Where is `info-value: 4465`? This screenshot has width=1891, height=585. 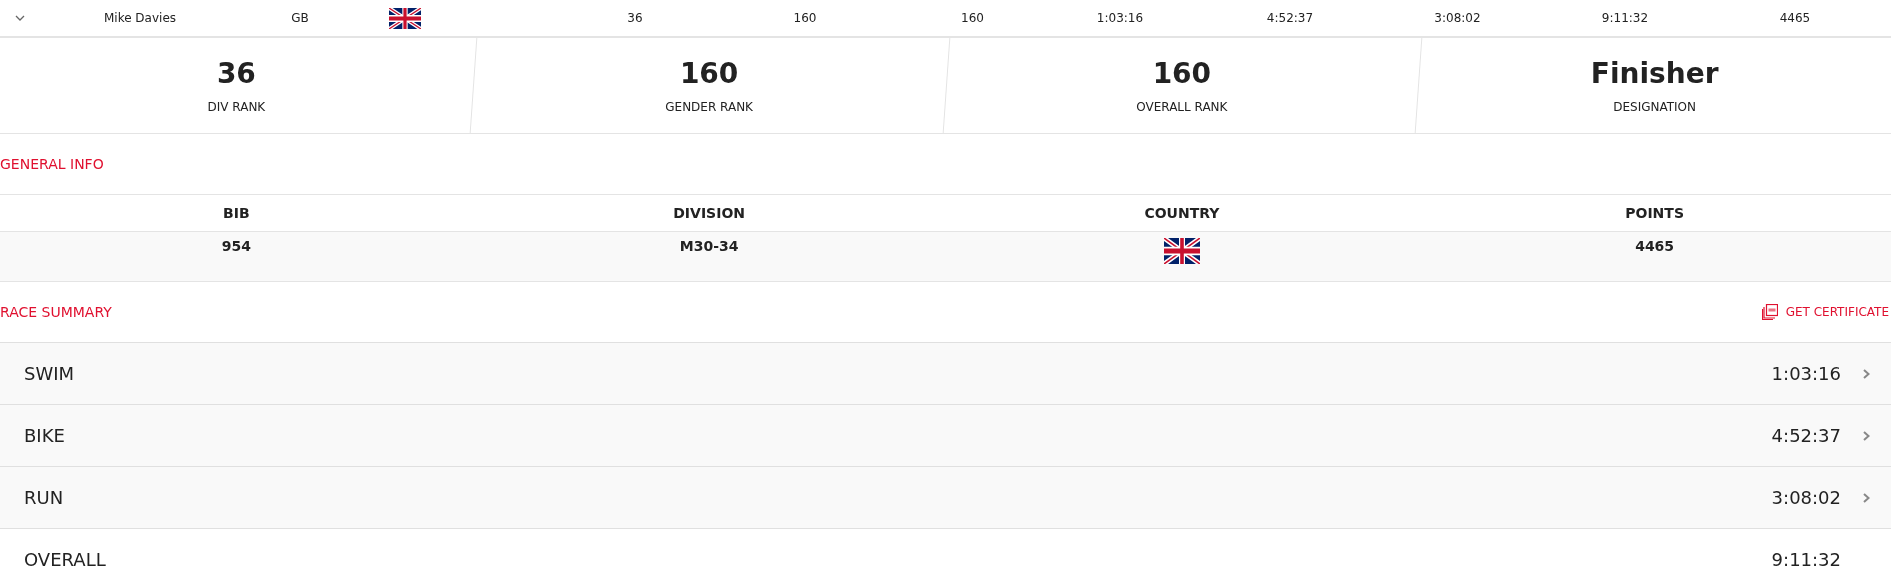 info-value: 4465 is located at coordinates (1655, 246).